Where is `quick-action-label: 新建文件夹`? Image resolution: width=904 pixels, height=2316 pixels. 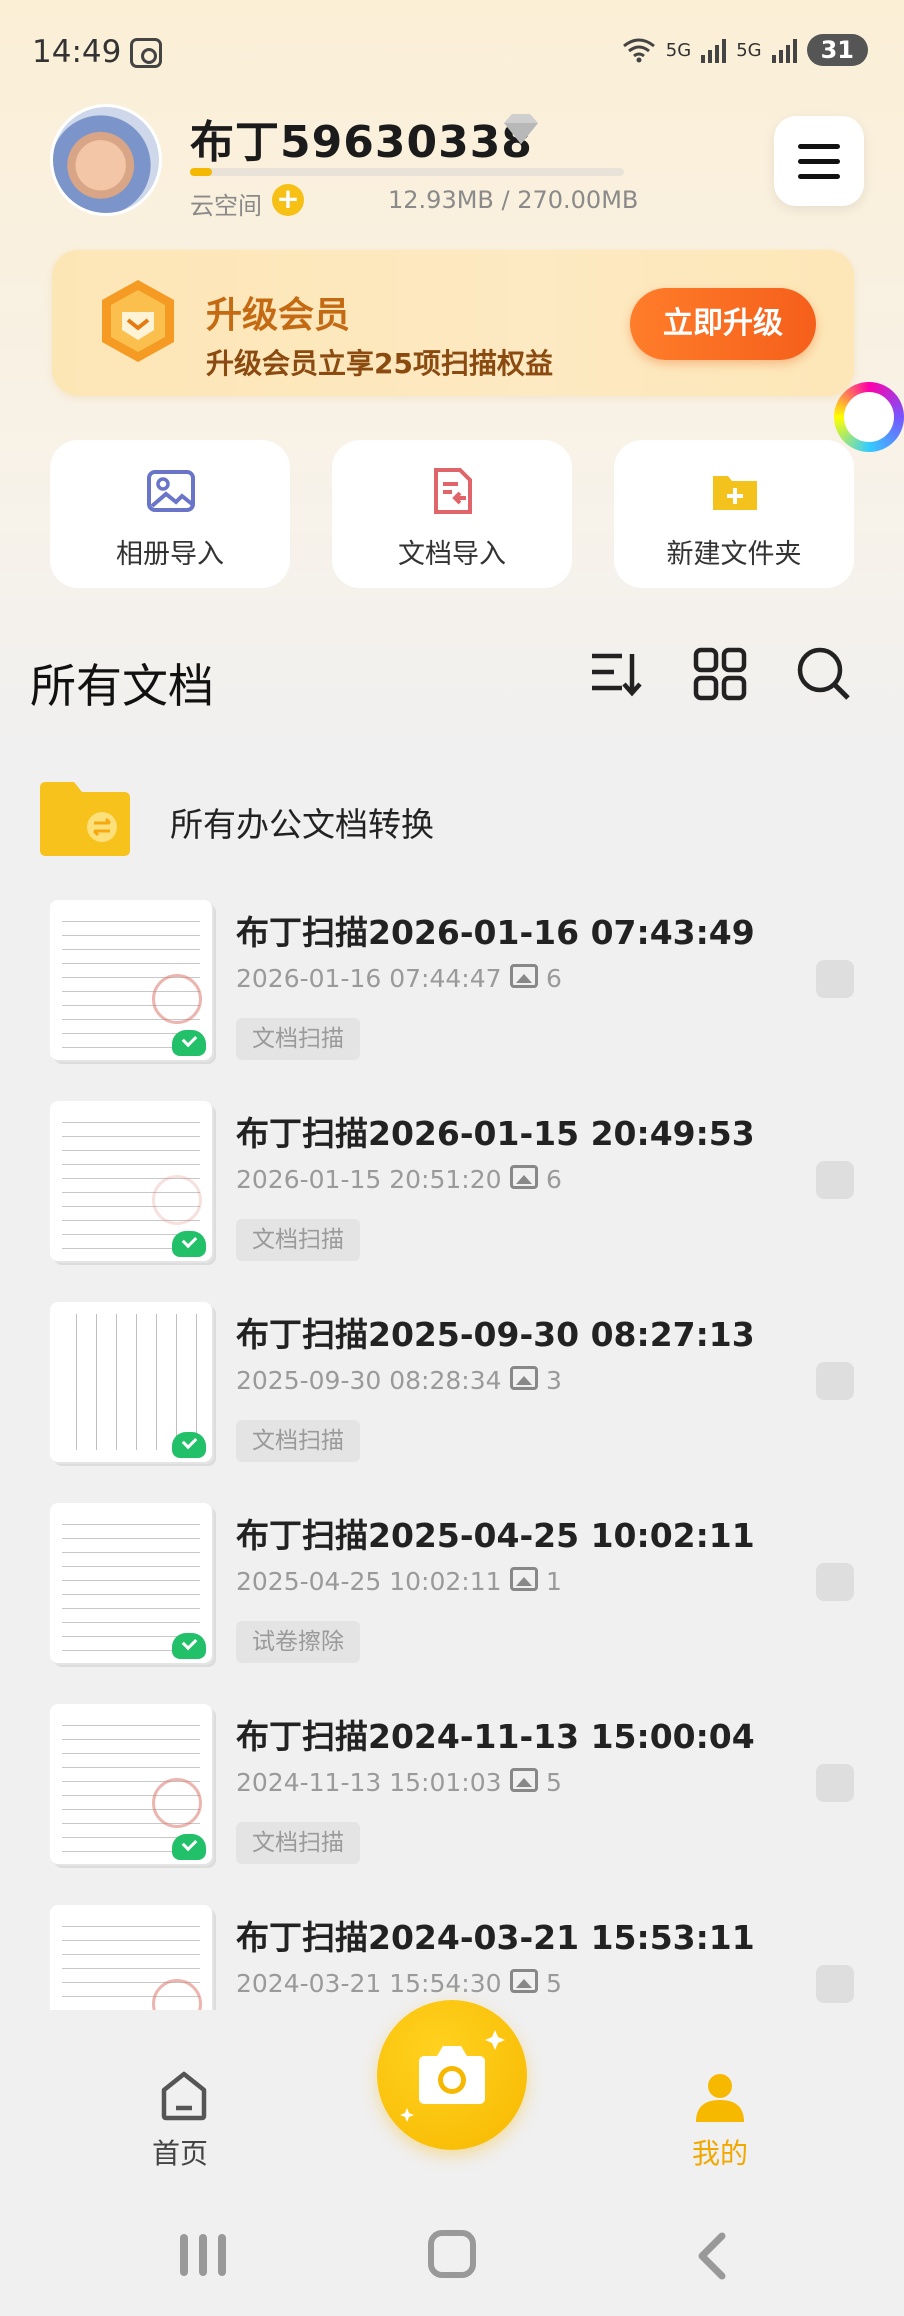 quick-action-label: 新建文件夹 is located at coordinates (734, 554).